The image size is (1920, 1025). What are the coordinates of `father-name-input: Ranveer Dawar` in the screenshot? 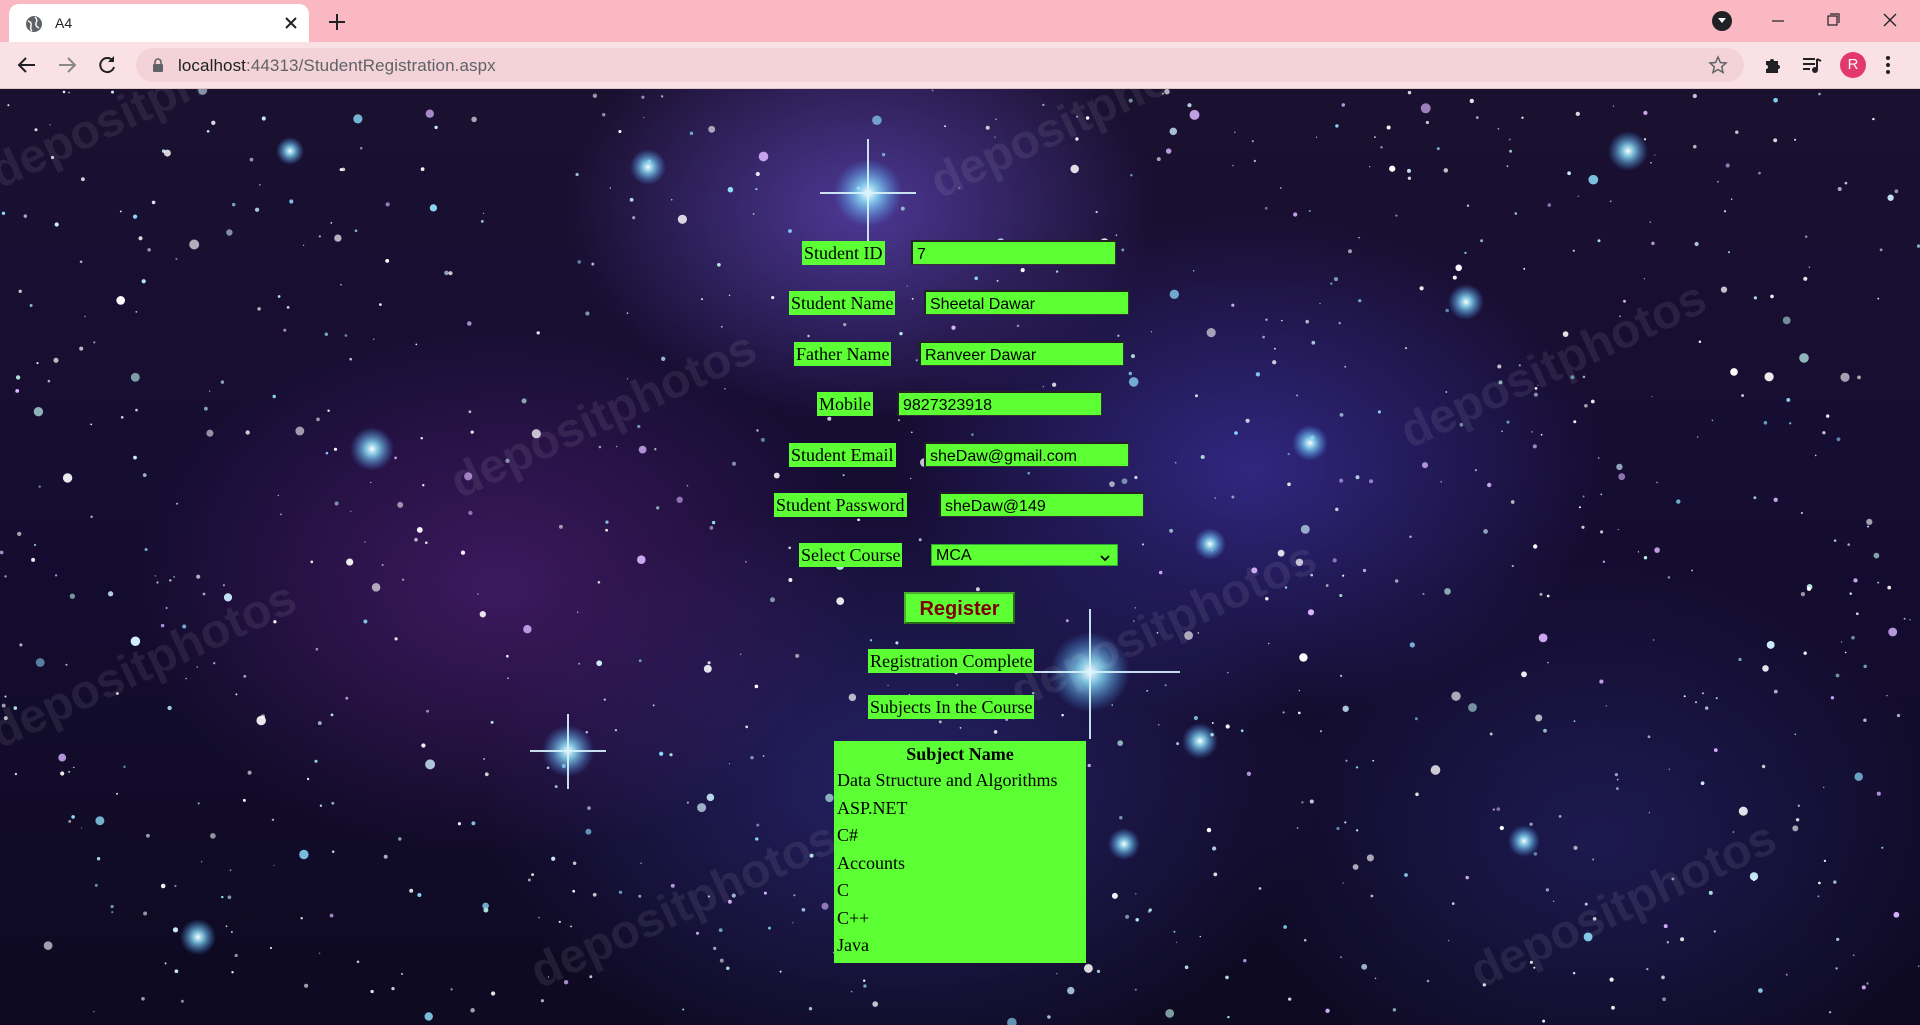 It's located at (1021, 353).